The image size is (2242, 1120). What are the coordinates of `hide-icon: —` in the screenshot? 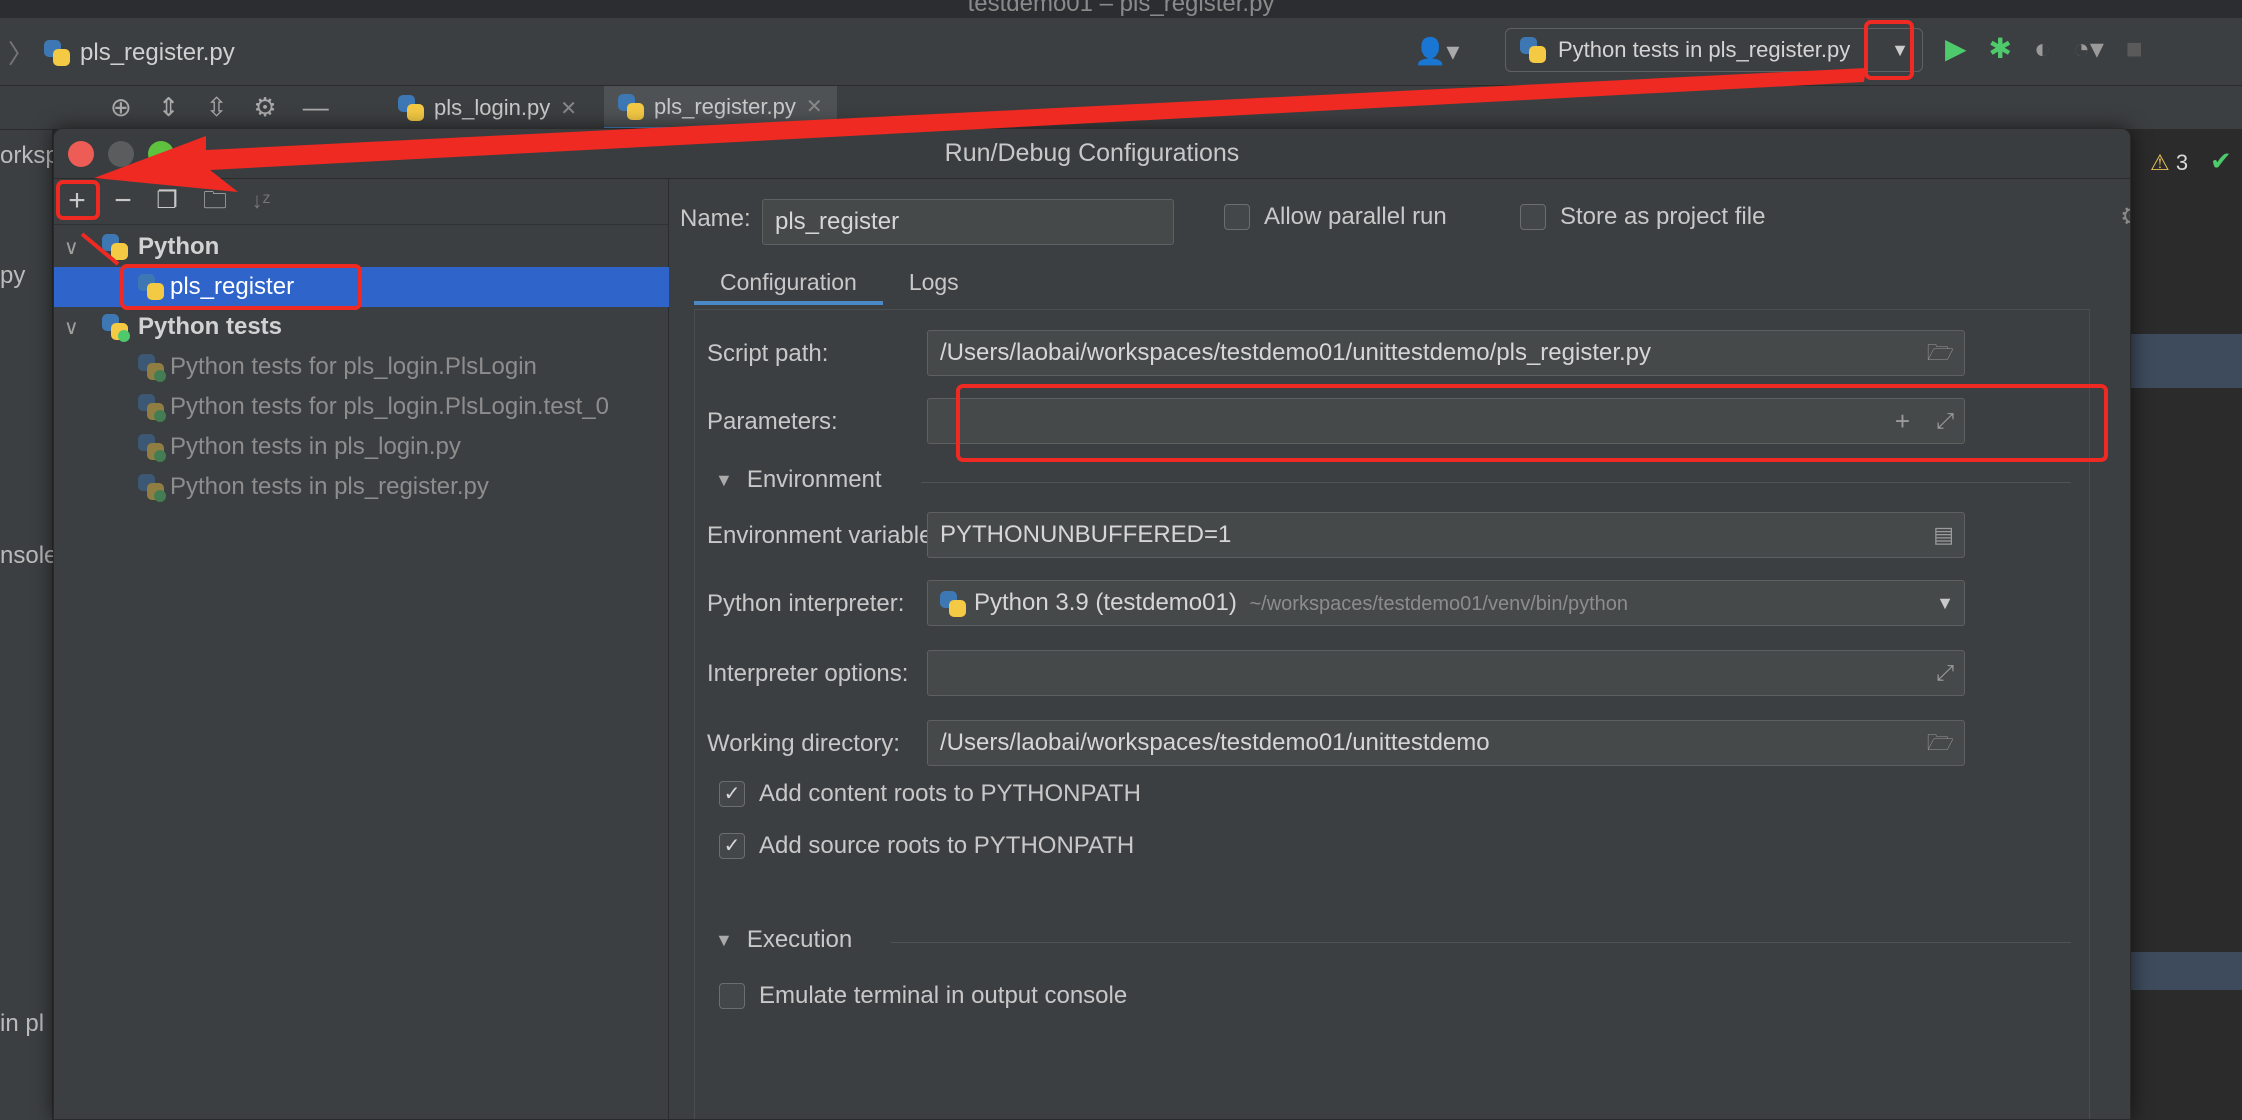 It's located at (316, 107).